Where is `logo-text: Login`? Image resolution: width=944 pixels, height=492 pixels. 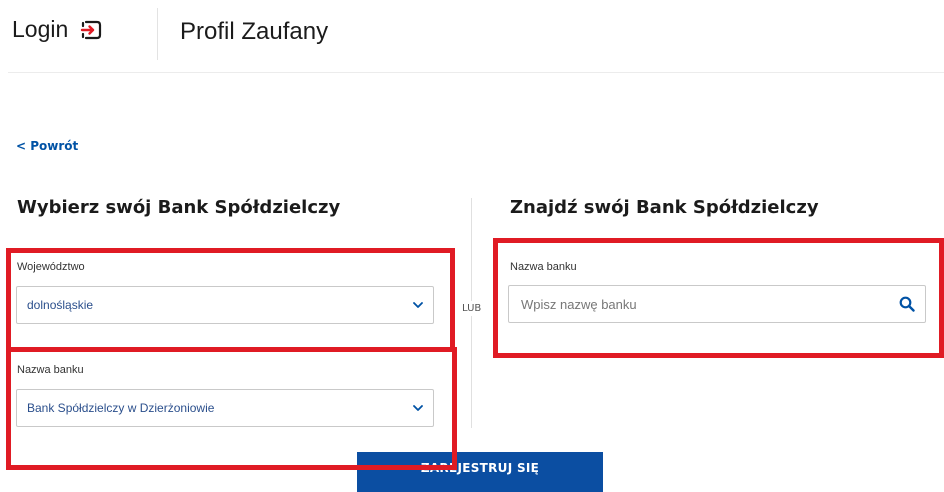 logo-text: Login is located at coordinates (40, 29).